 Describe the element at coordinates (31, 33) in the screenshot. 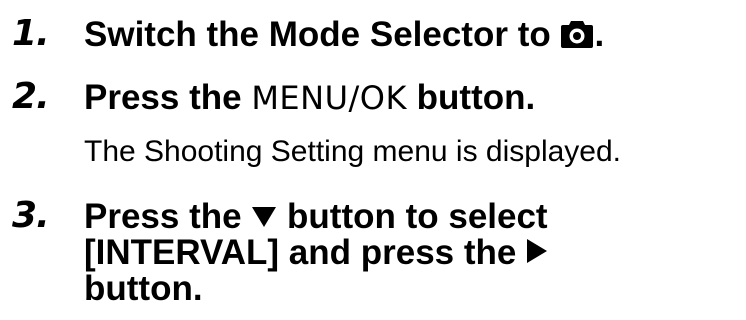

I see `step-number: 1.` at that location.